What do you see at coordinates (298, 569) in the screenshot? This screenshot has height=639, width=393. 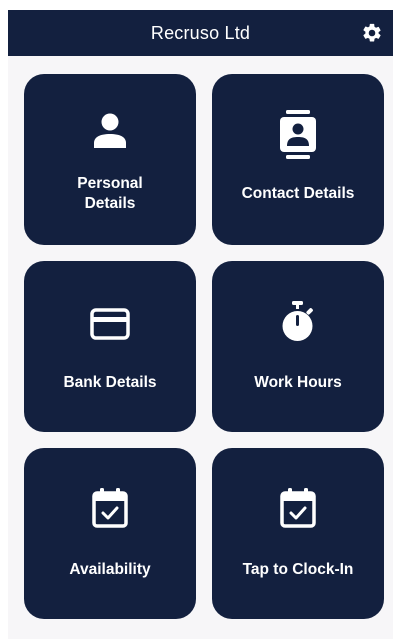 I see `clock-in-label: Tap to Clock-In` at bounding box center [298, 569].